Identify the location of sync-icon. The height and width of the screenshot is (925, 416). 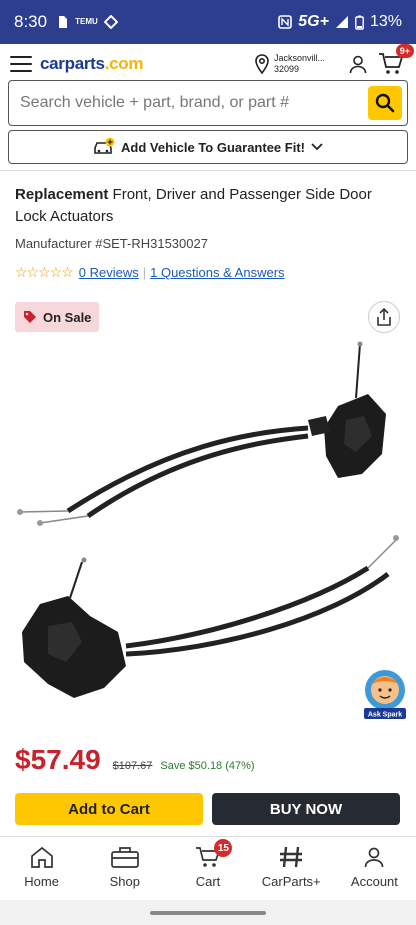
(110, 22).